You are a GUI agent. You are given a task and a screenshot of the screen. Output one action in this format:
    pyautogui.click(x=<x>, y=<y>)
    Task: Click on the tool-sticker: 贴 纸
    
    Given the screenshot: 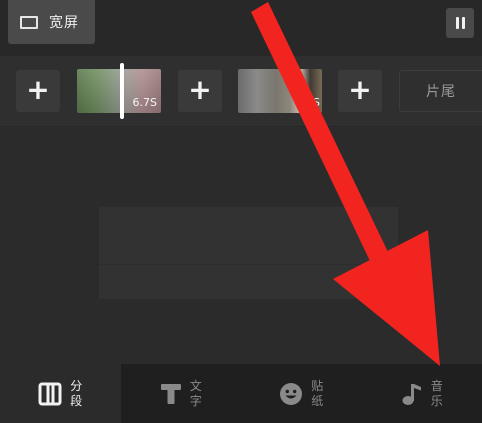 What is the action you would take?
    pyautogui.click(x=301, y=393)
    